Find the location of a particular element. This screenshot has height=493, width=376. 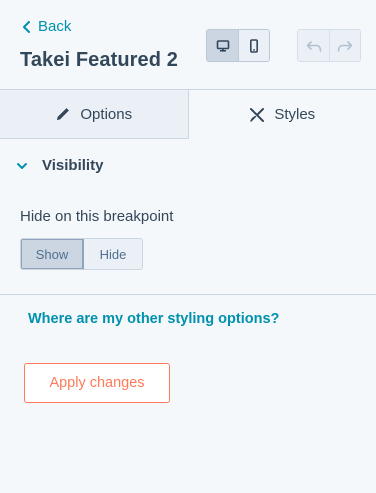

visibility-section-toggle: Visibility is located at coordinates (59, 165).